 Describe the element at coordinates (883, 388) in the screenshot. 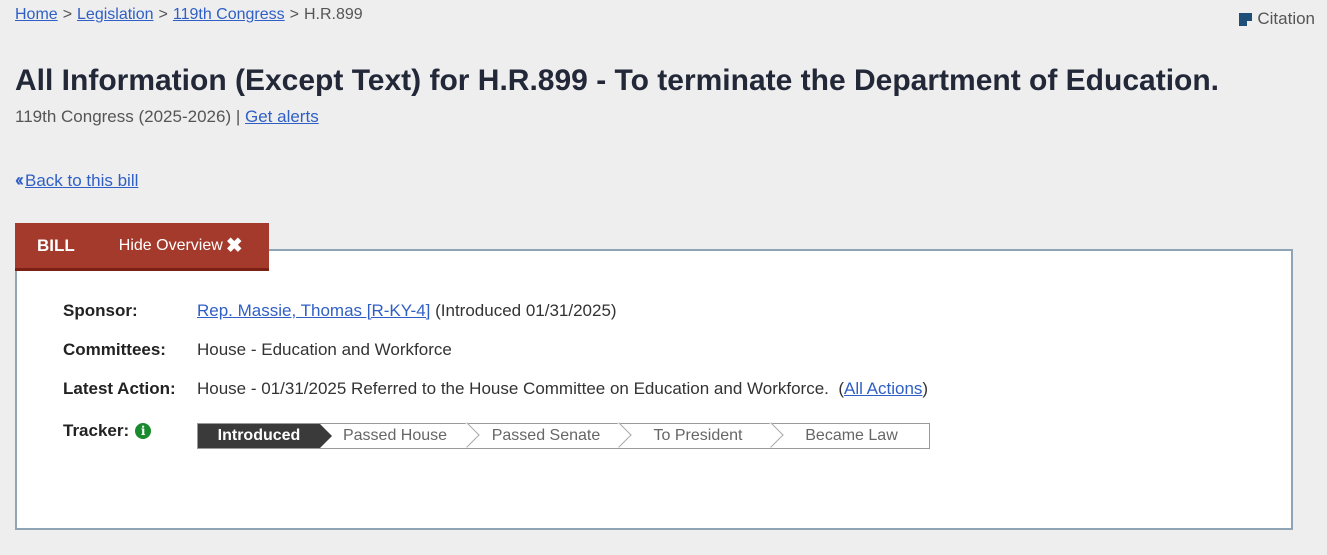

I see `all-actions-link: All Actions` at that location.